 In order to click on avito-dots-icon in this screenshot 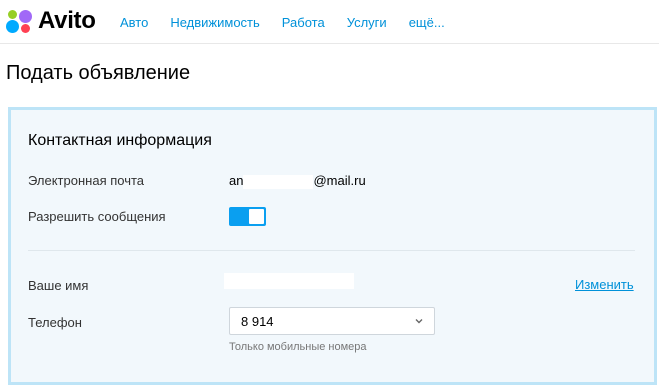, I will do `click(20, 21)`.